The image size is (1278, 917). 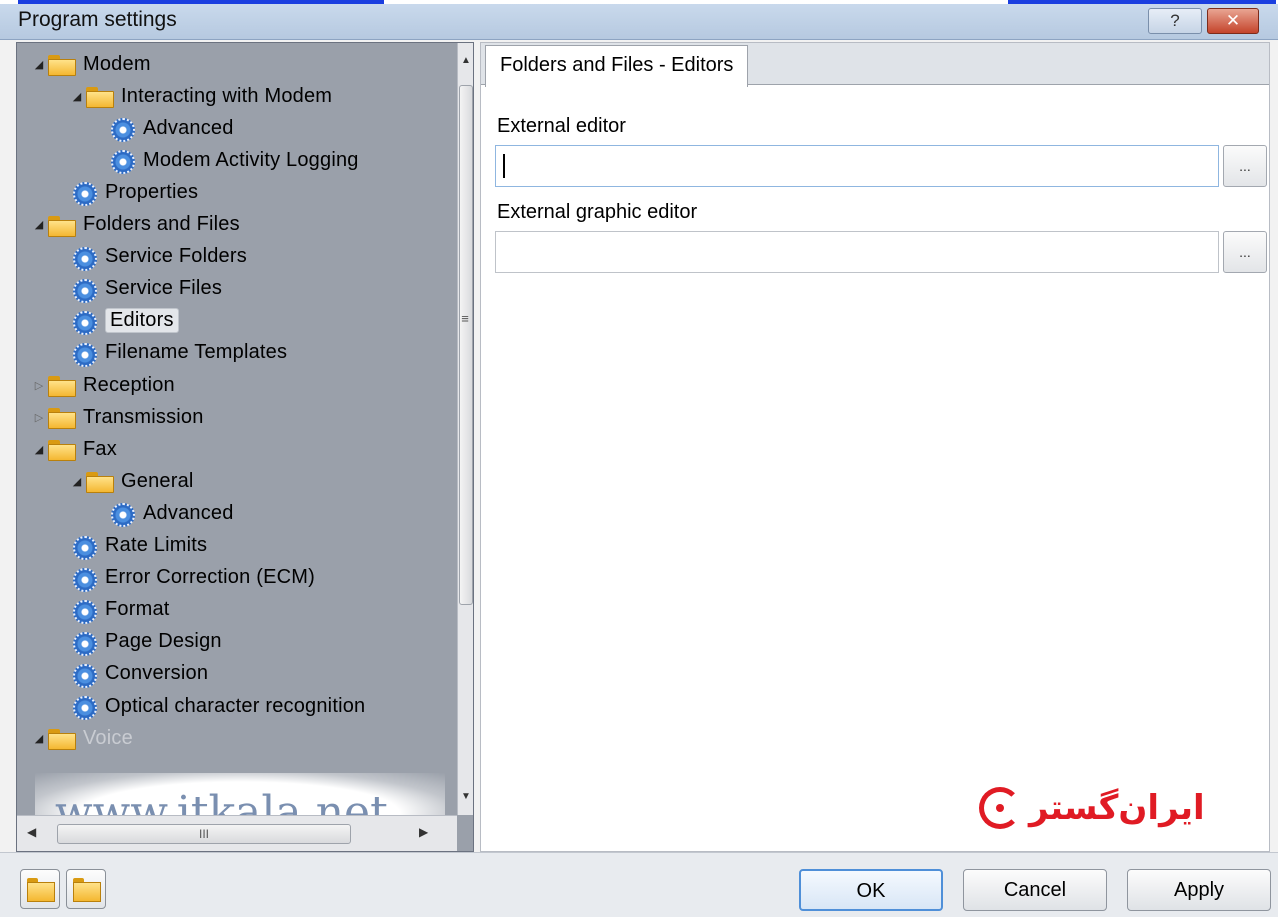 I want to click on tree-item-label: Interacting with Modem, so click(x=227, y=95).